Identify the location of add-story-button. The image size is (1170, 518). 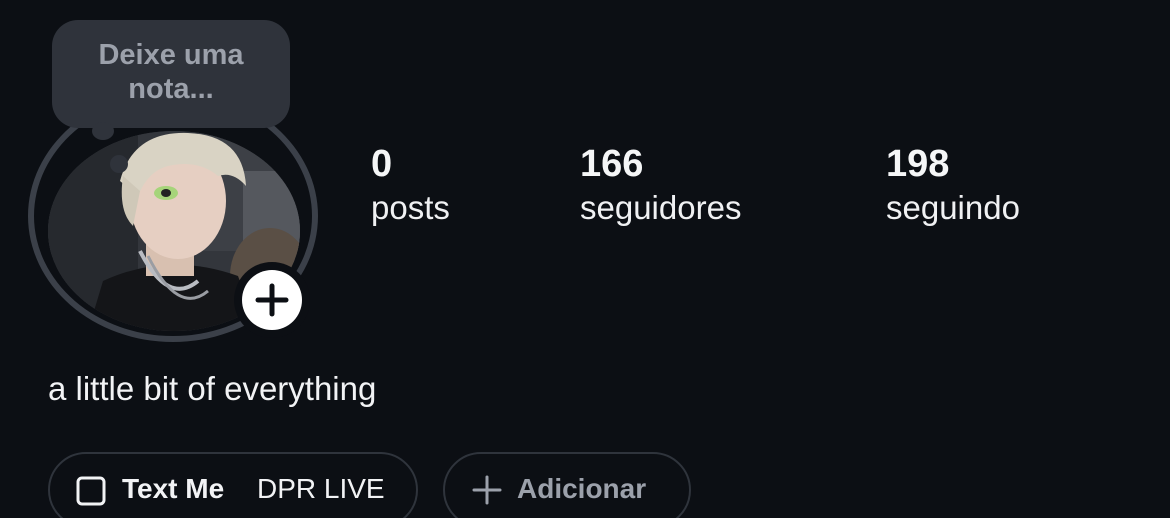
(272, 300).